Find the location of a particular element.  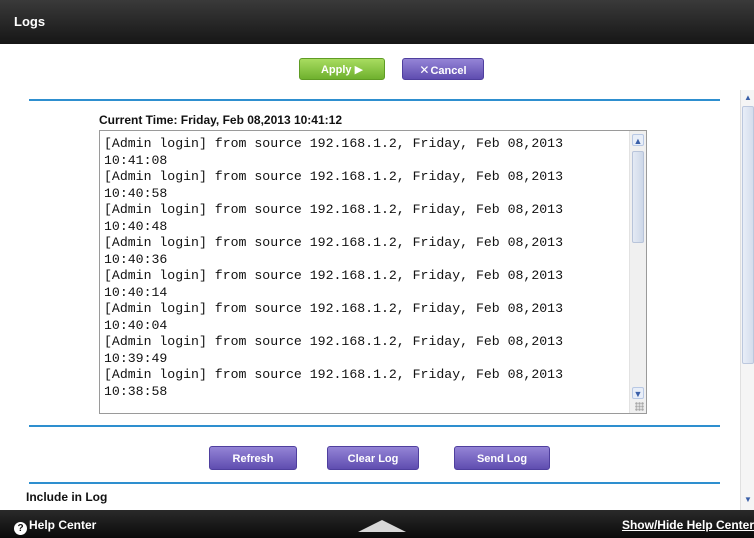

apply-button: Apply ▶ is located at coordinates (342, 69).